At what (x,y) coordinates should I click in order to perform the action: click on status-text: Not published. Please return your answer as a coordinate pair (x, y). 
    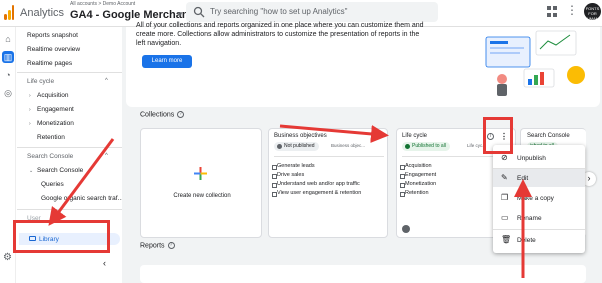
    Looking at the image, I should click on (299, 146).